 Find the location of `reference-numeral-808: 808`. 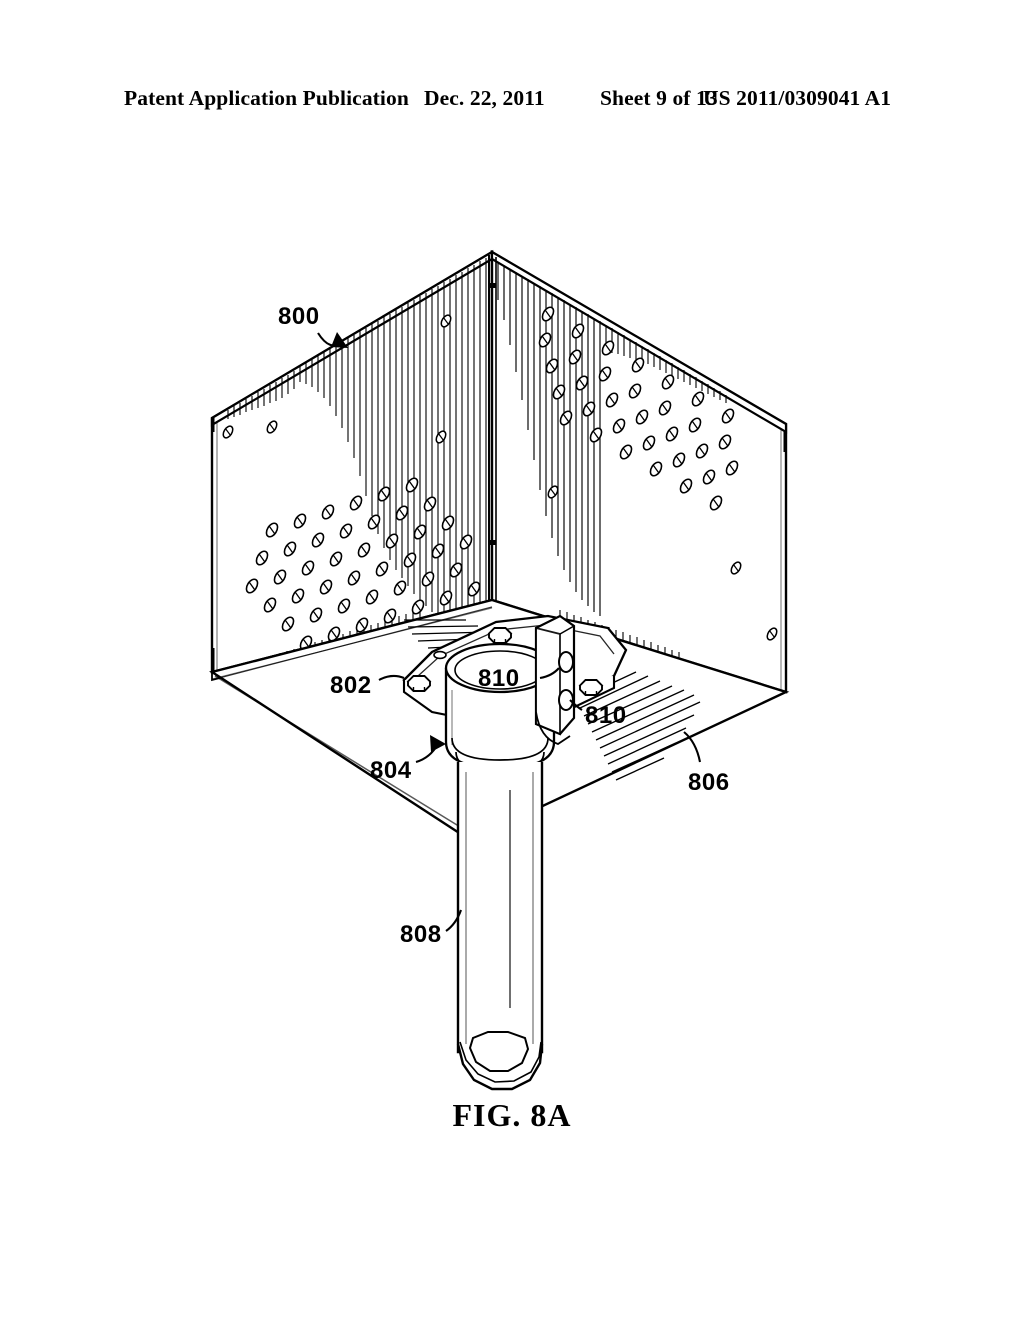

reference-numeral-808: 808 is located at coordinates (421, 934).